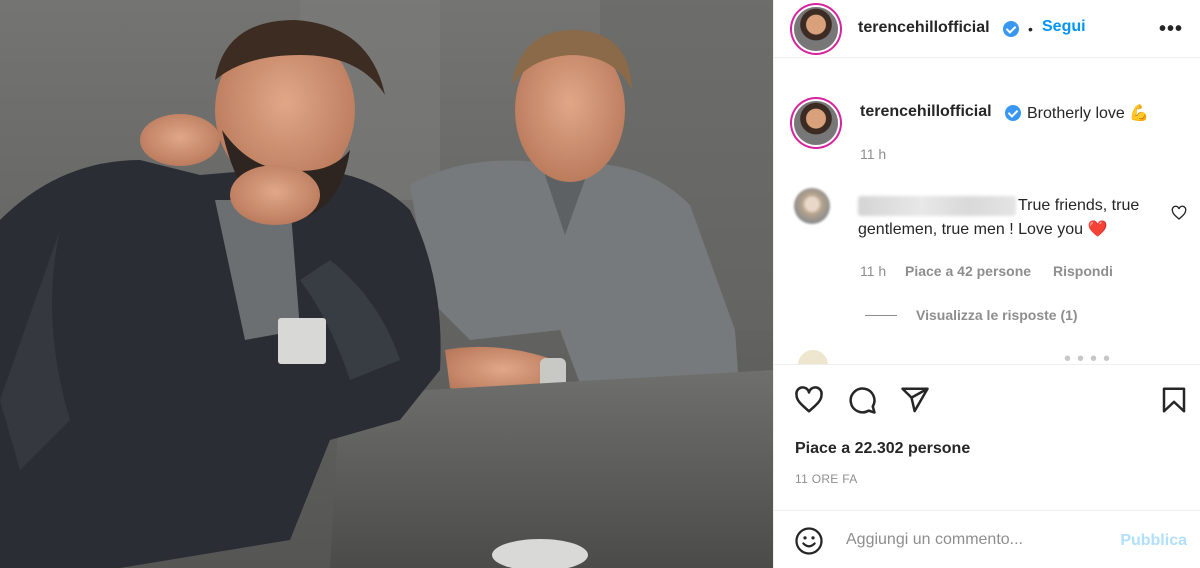 Image resolution: width=1200 pixels, height=568 pixels. I want to click on caption-username: terencehillofficial, so click(926, 112).